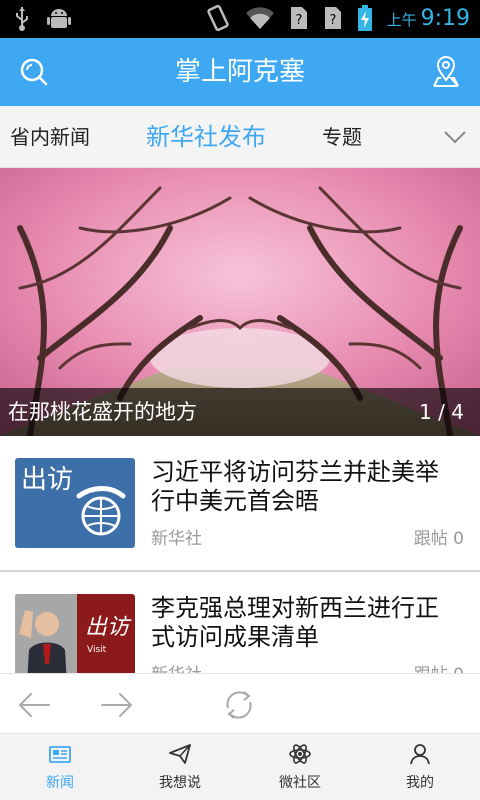 The height and width of the screenshot is (800, 480). I want to click on tab-xinhua: 新华社发布, so click(206, 137).